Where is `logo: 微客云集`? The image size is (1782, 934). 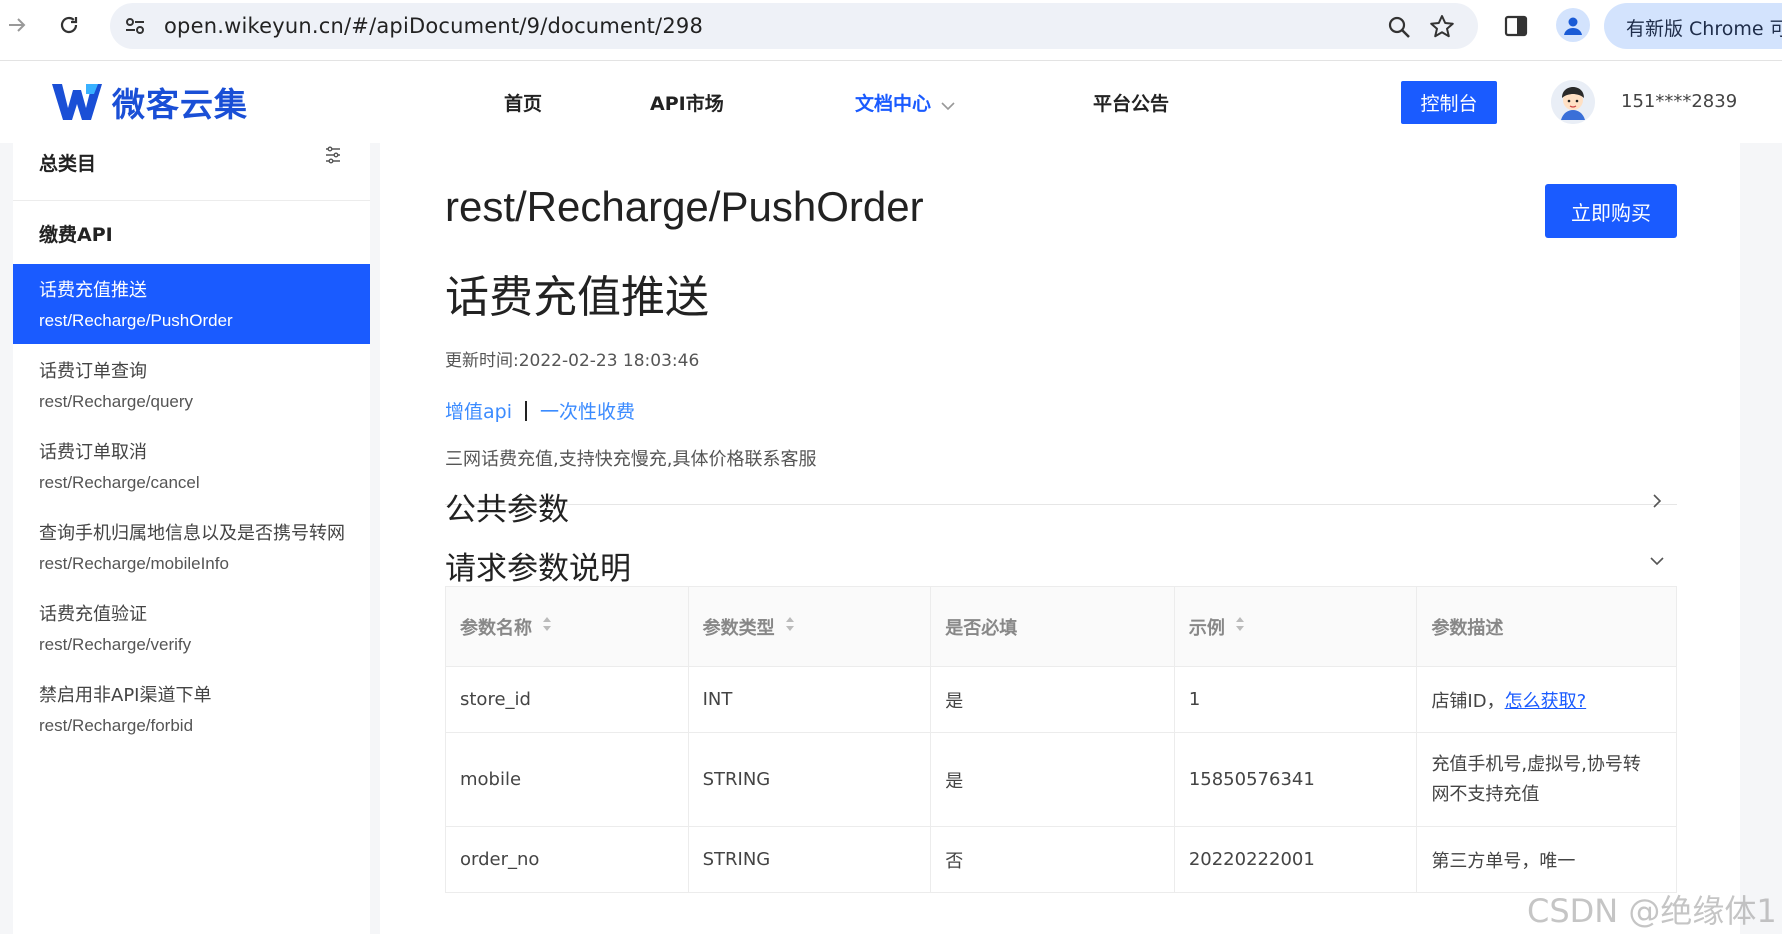
logo: 微客云集 is located at coordinates (149, 102).